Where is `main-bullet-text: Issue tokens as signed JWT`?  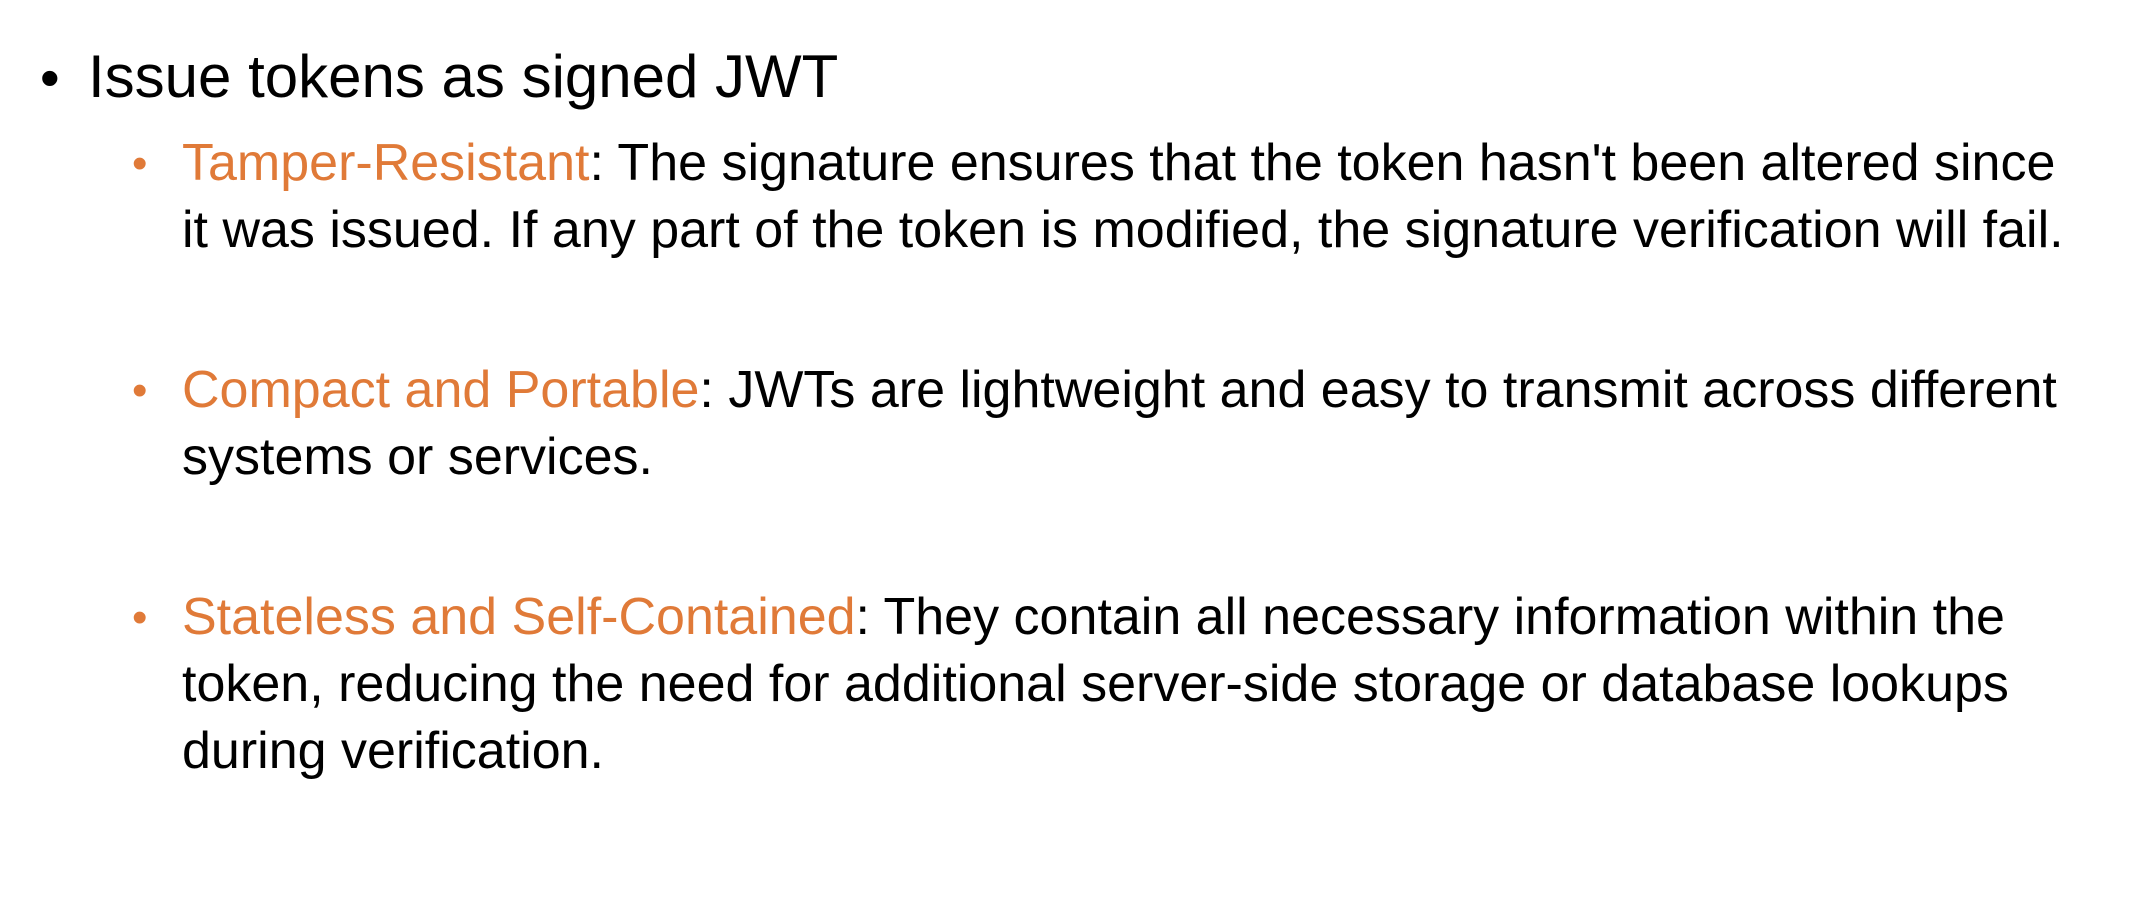
main-bullet-text: Issue tokens as signed JWT is located at coordinates (463, 76).